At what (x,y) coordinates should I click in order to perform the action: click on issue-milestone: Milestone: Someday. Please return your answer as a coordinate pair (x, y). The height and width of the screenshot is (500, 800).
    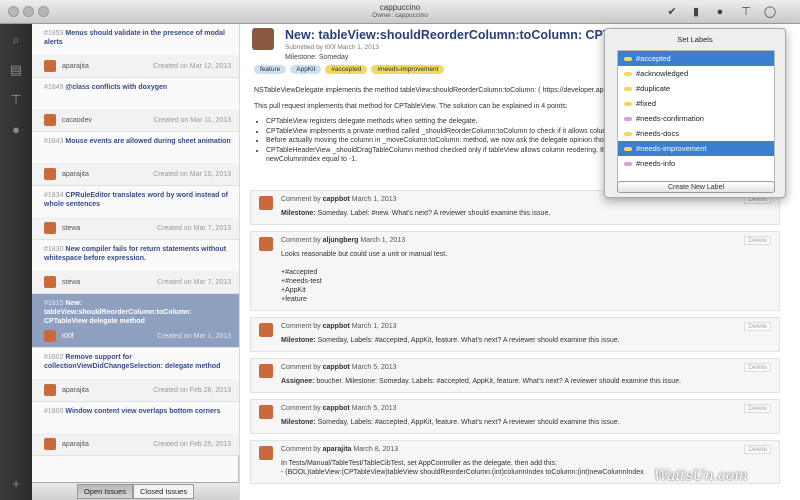
    Looking at the image, I should click on (316, 57).